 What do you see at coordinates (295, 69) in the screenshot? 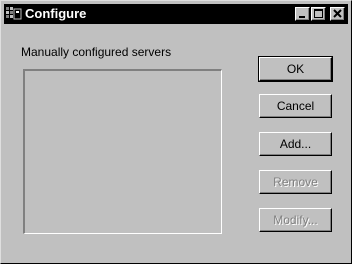
I see `ok-button: OK` at bounding box center [295, 69].